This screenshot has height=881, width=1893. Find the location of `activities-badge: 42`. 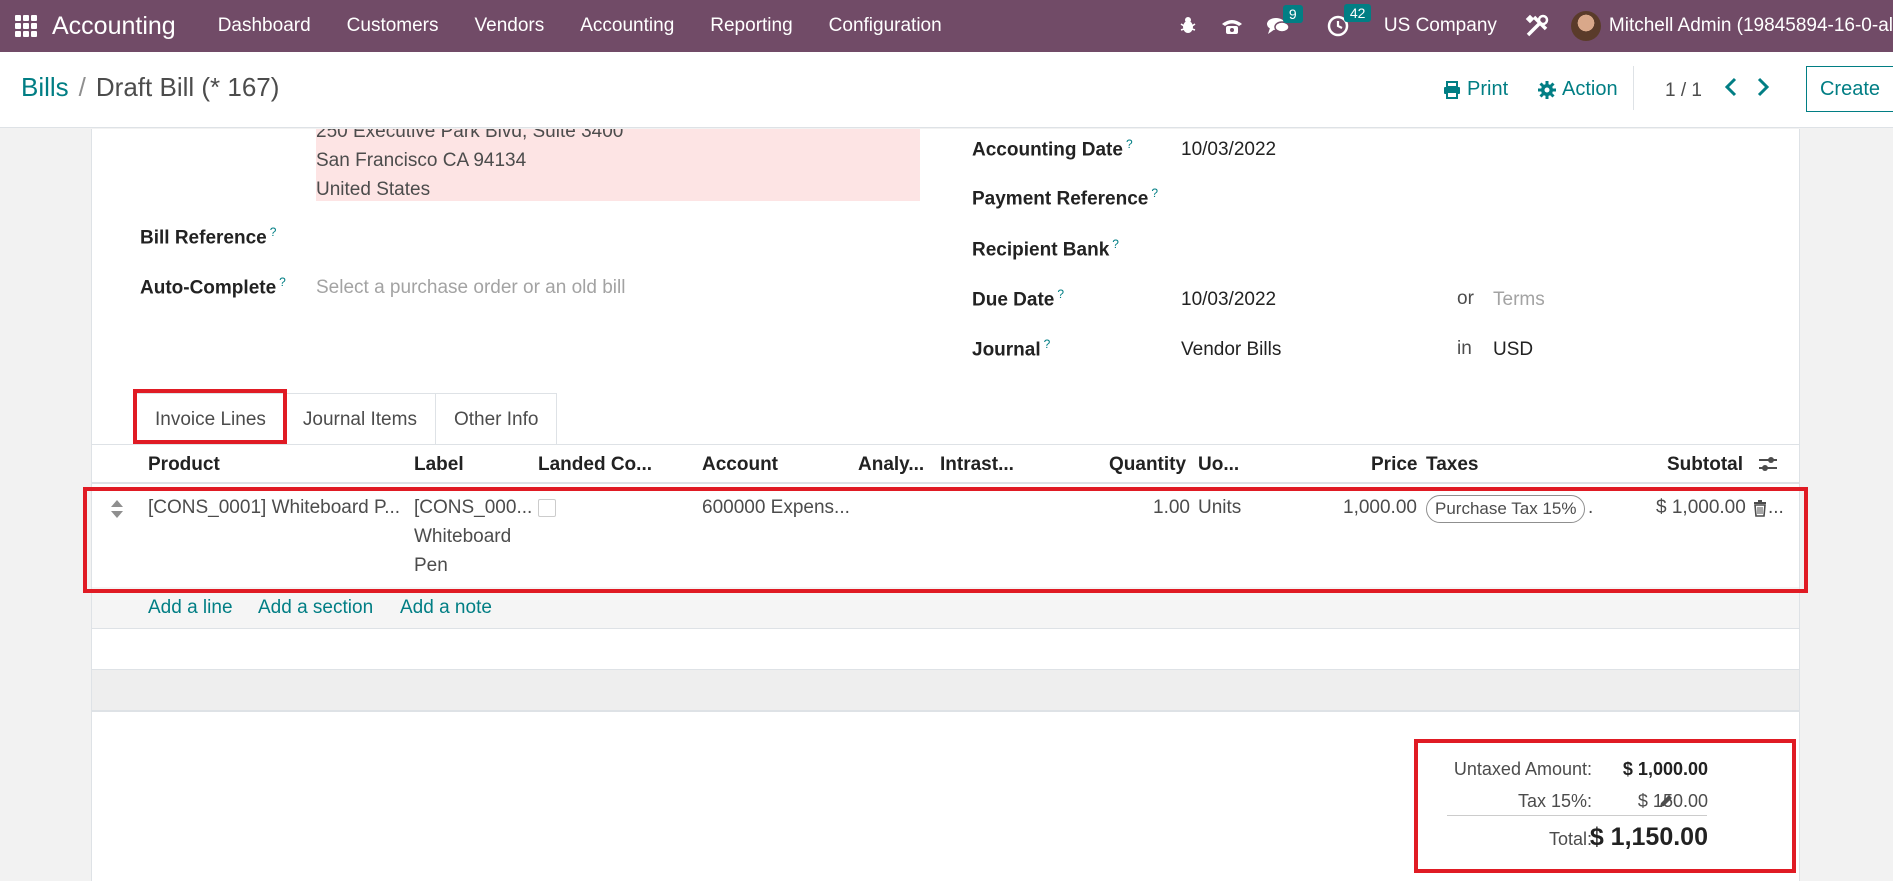

activities-badge: 42 is located at coordinates (1357, 13).